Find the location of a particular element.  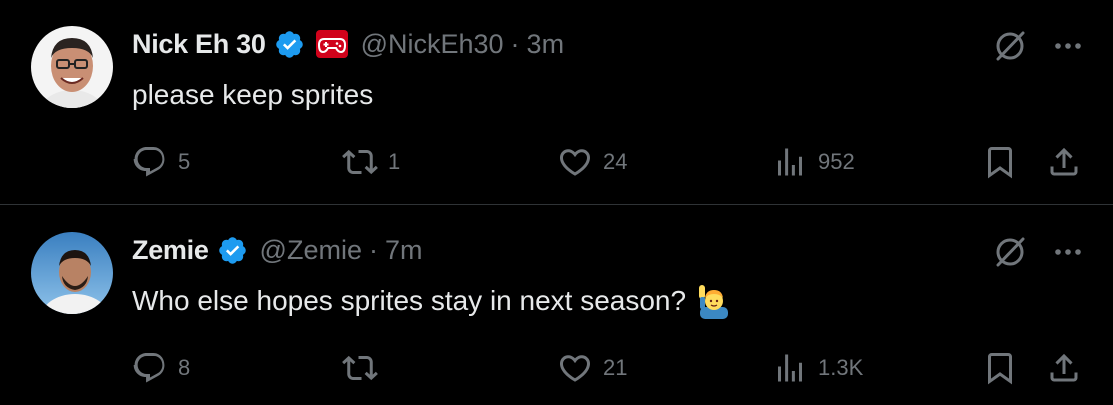

like-button: 21 is located at coordinates (592, 368).